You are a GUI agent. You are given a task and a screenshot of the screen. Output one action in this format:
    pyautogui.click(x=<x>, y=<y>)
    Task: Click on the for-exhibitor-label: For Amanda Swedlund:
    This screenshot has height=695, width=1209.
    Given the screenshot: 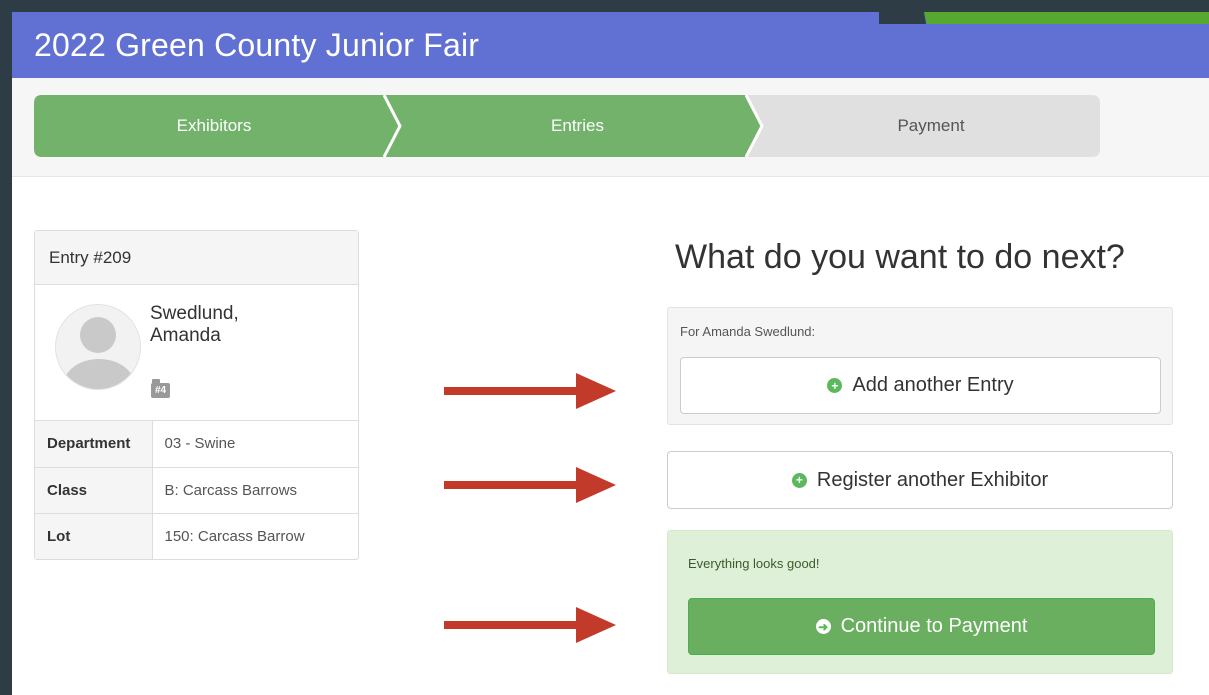 What is the action you would take?
    pyautogui.click(x=748, y=331)
    